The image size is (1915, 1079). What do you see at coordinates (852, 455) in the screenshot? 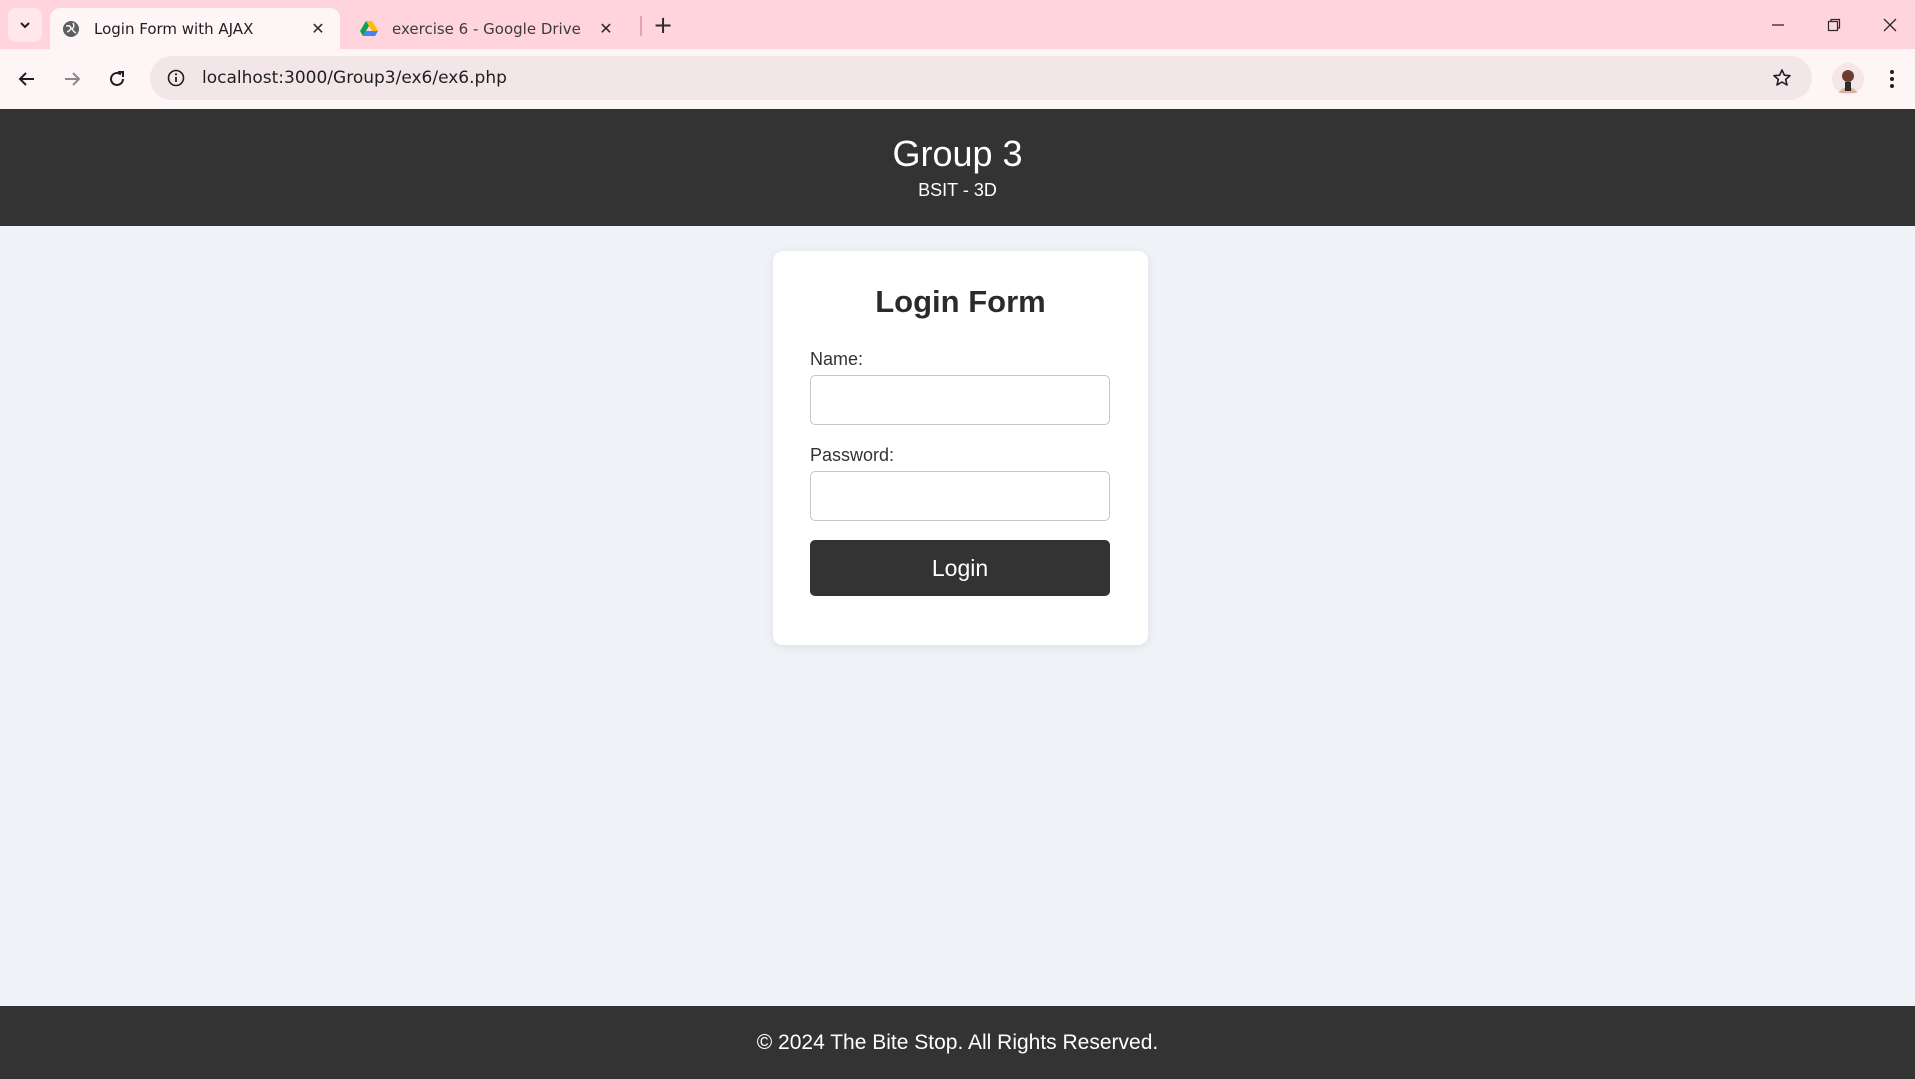
I see `password-label: Password:` at bounding box center [852, 455].